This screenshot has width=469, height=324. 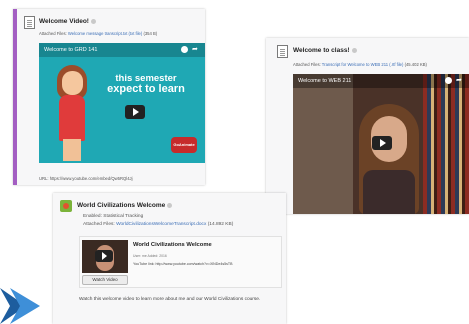 I want to click on video-thumbnail, so click(x=105, y=256).